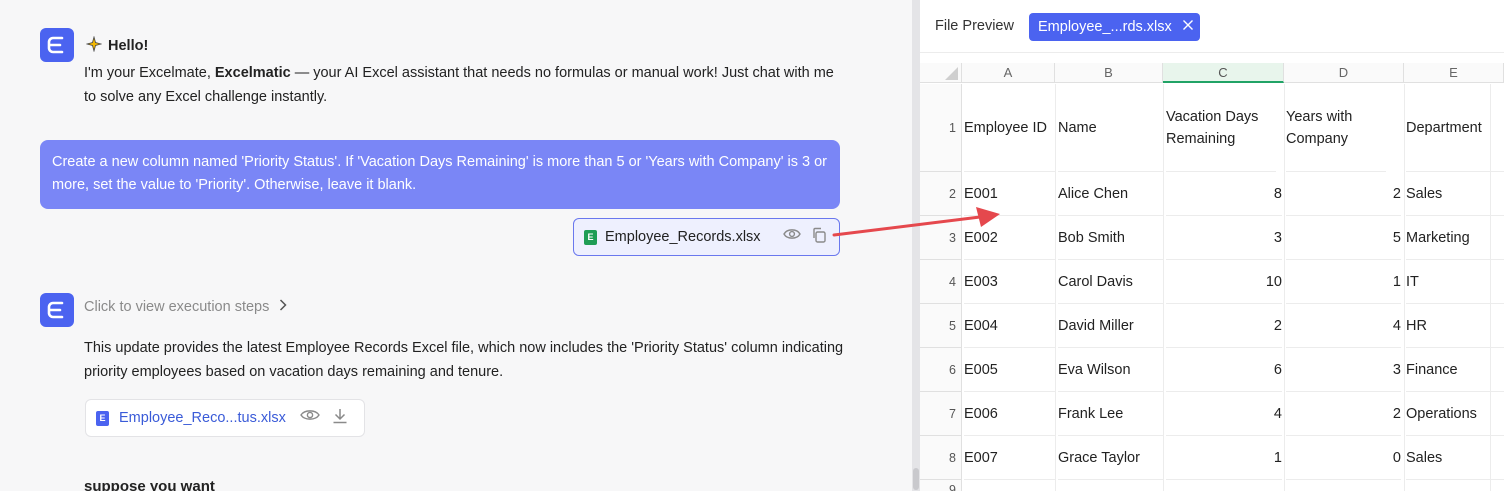  What do you see at coordinates (941, 282) in the screenshot?
I see `row-number: 4` at bounding box center [941, 282].